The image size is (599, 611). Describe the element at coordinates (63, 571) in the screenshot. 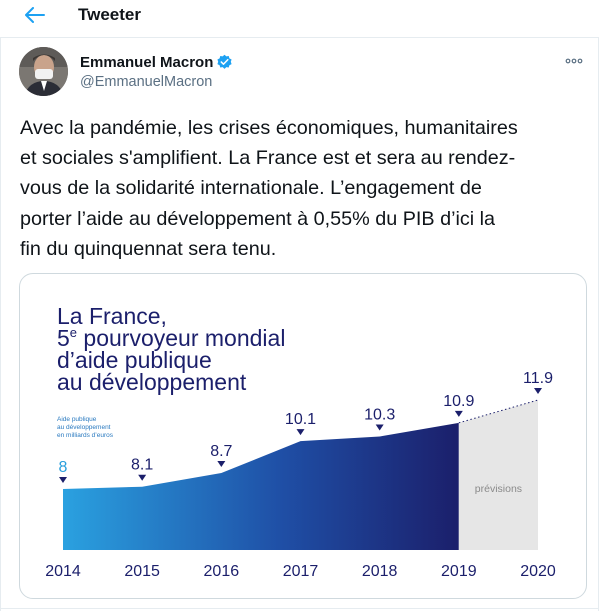

I see `x-tick-label: 2014` at that location.